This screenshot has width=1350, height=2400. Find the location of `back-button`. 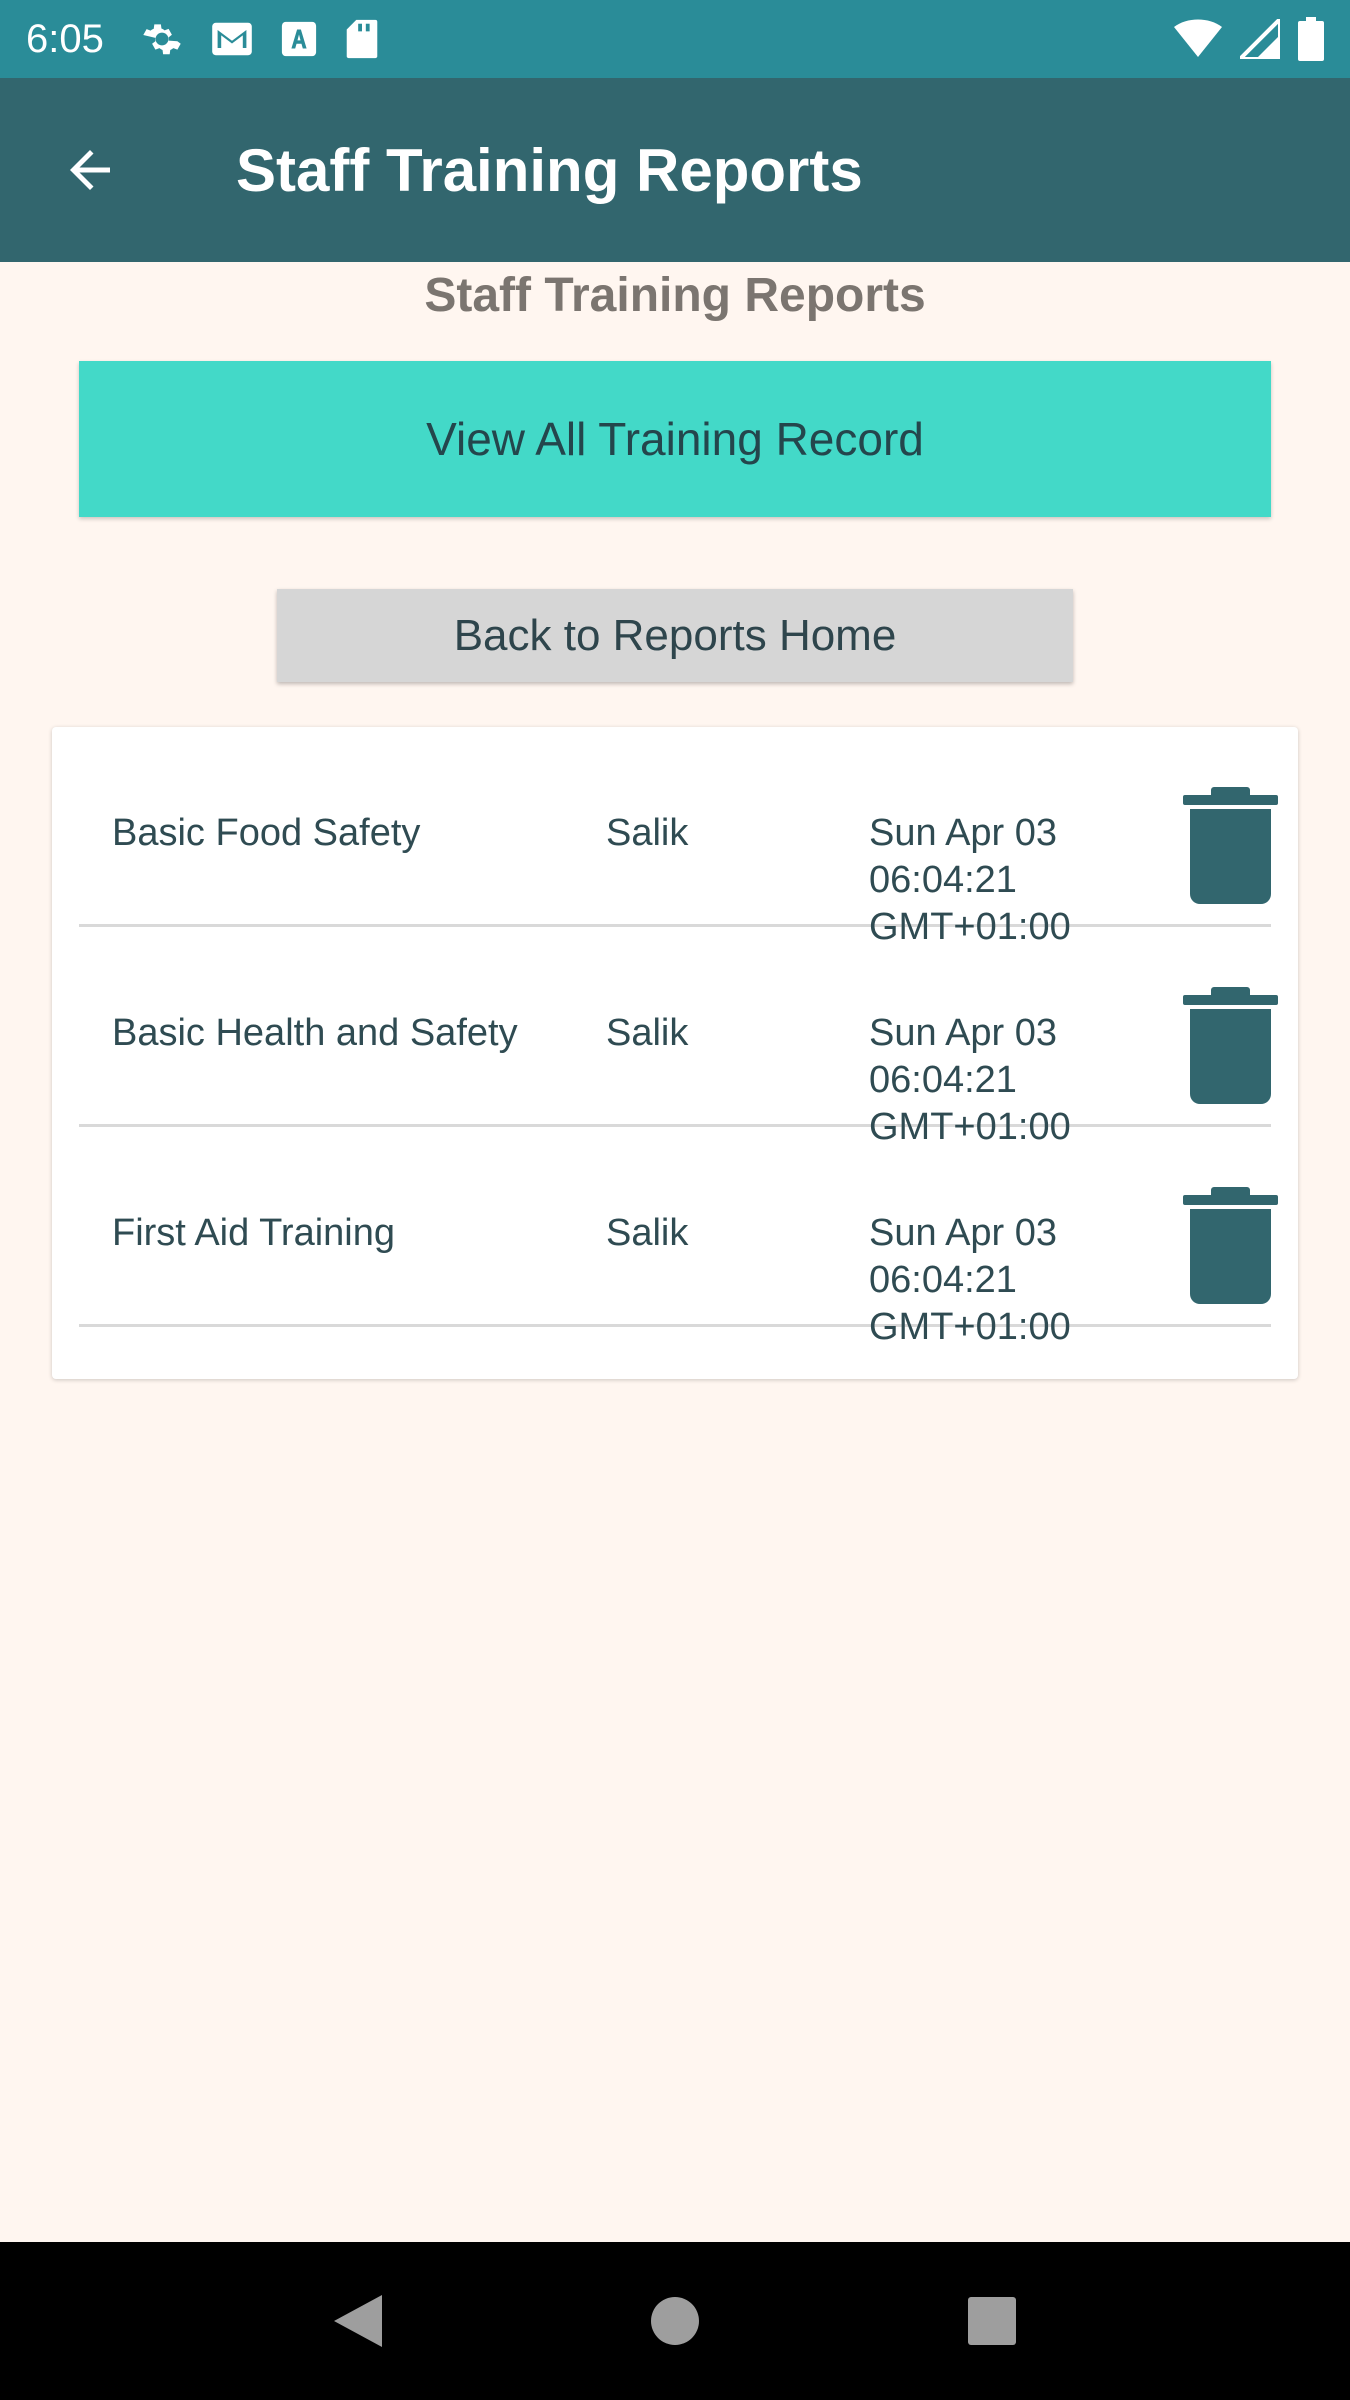

back-button is located at coordinates (90, 170).